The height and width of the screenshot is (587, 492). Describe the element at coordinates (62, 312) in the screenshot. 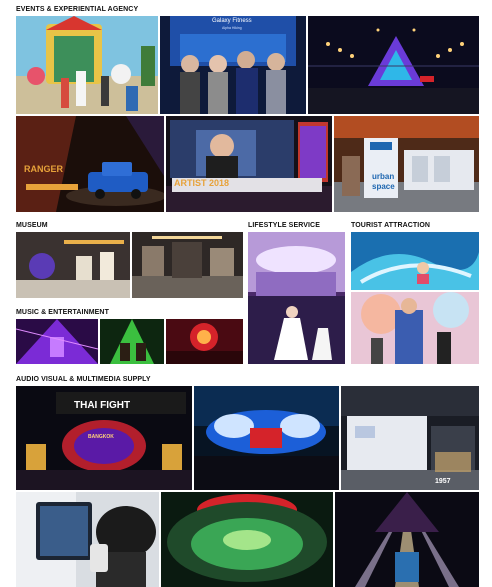

I see `section-heading-music: MUSIC & ENTERTAINMENT` at that location.